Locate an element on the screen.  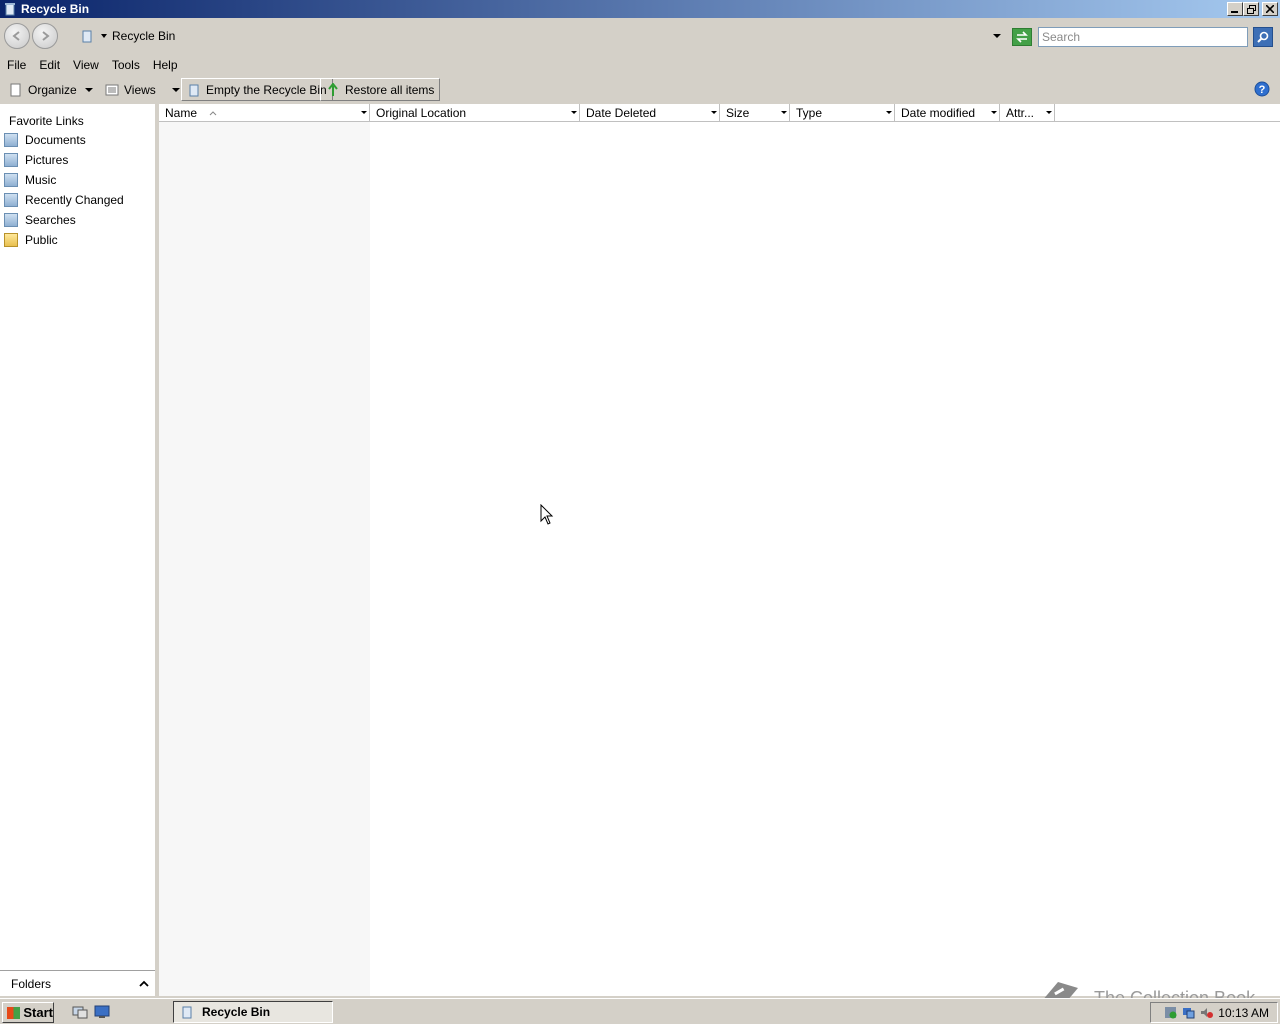
forward-arrow-icon is located at coordinates (46, 36).